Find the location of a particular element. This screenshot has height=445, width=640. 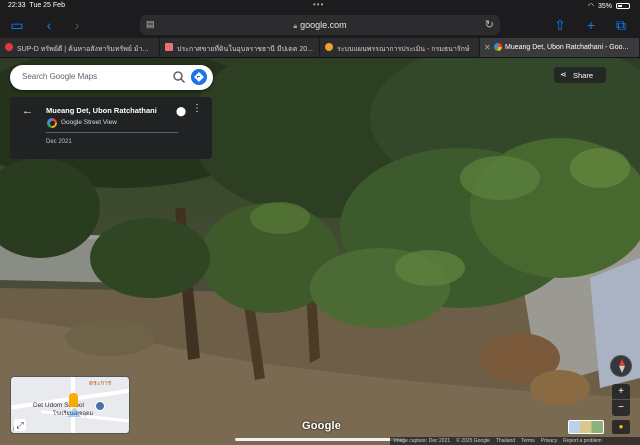

battery-icon is located at coordinates (623, 6).